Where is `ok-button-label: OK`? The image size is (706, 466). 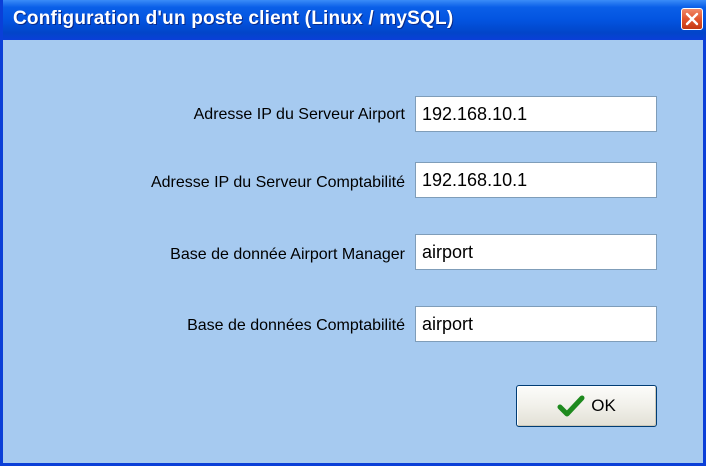
ok-button-label: OK is located at coordinates (603, 405).